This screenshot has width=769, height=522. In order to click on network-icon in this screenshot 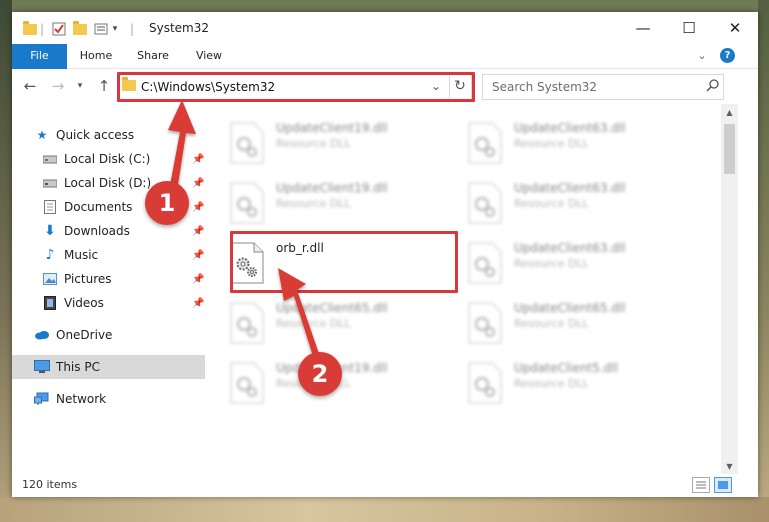, I will do `click(42, 399)`.